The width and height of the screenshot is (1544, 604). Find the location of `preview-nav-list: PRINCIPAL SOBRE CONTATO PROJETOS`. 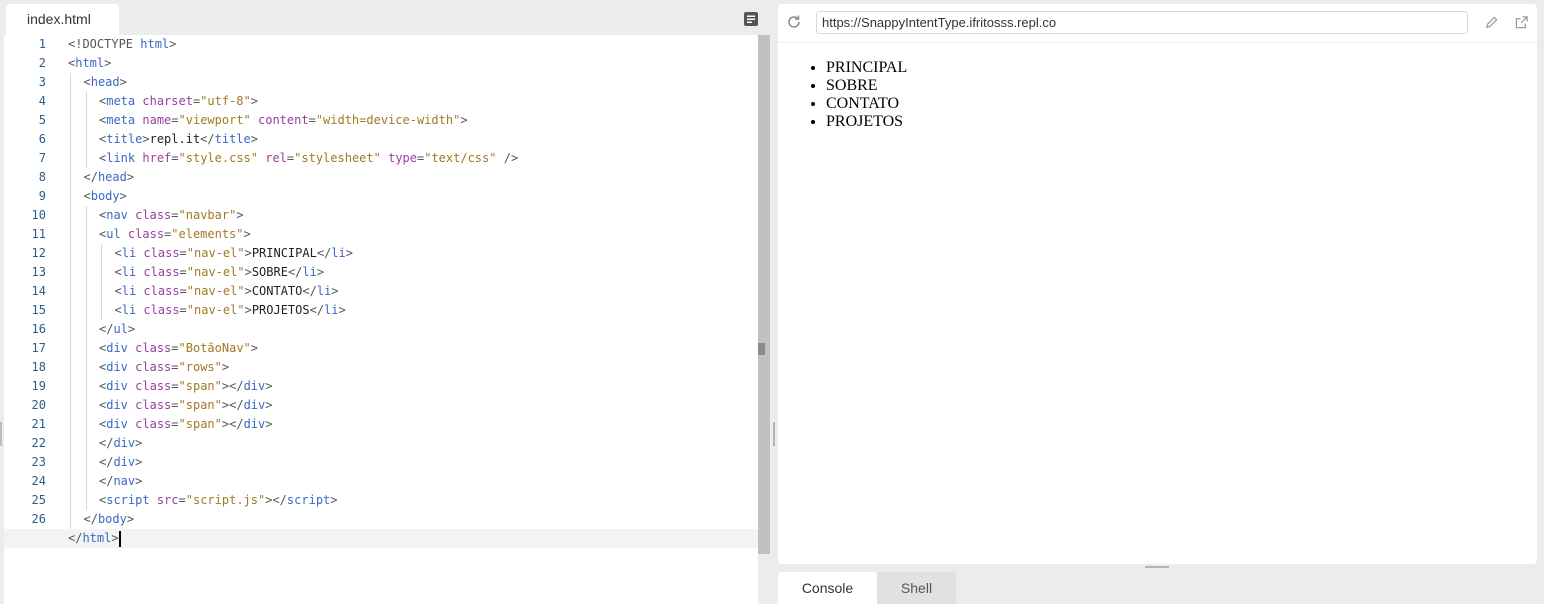

preview-nav-list: PRINCIPAL SOBRE CONTATO PROJETOS is located at coordinates (866, 95).